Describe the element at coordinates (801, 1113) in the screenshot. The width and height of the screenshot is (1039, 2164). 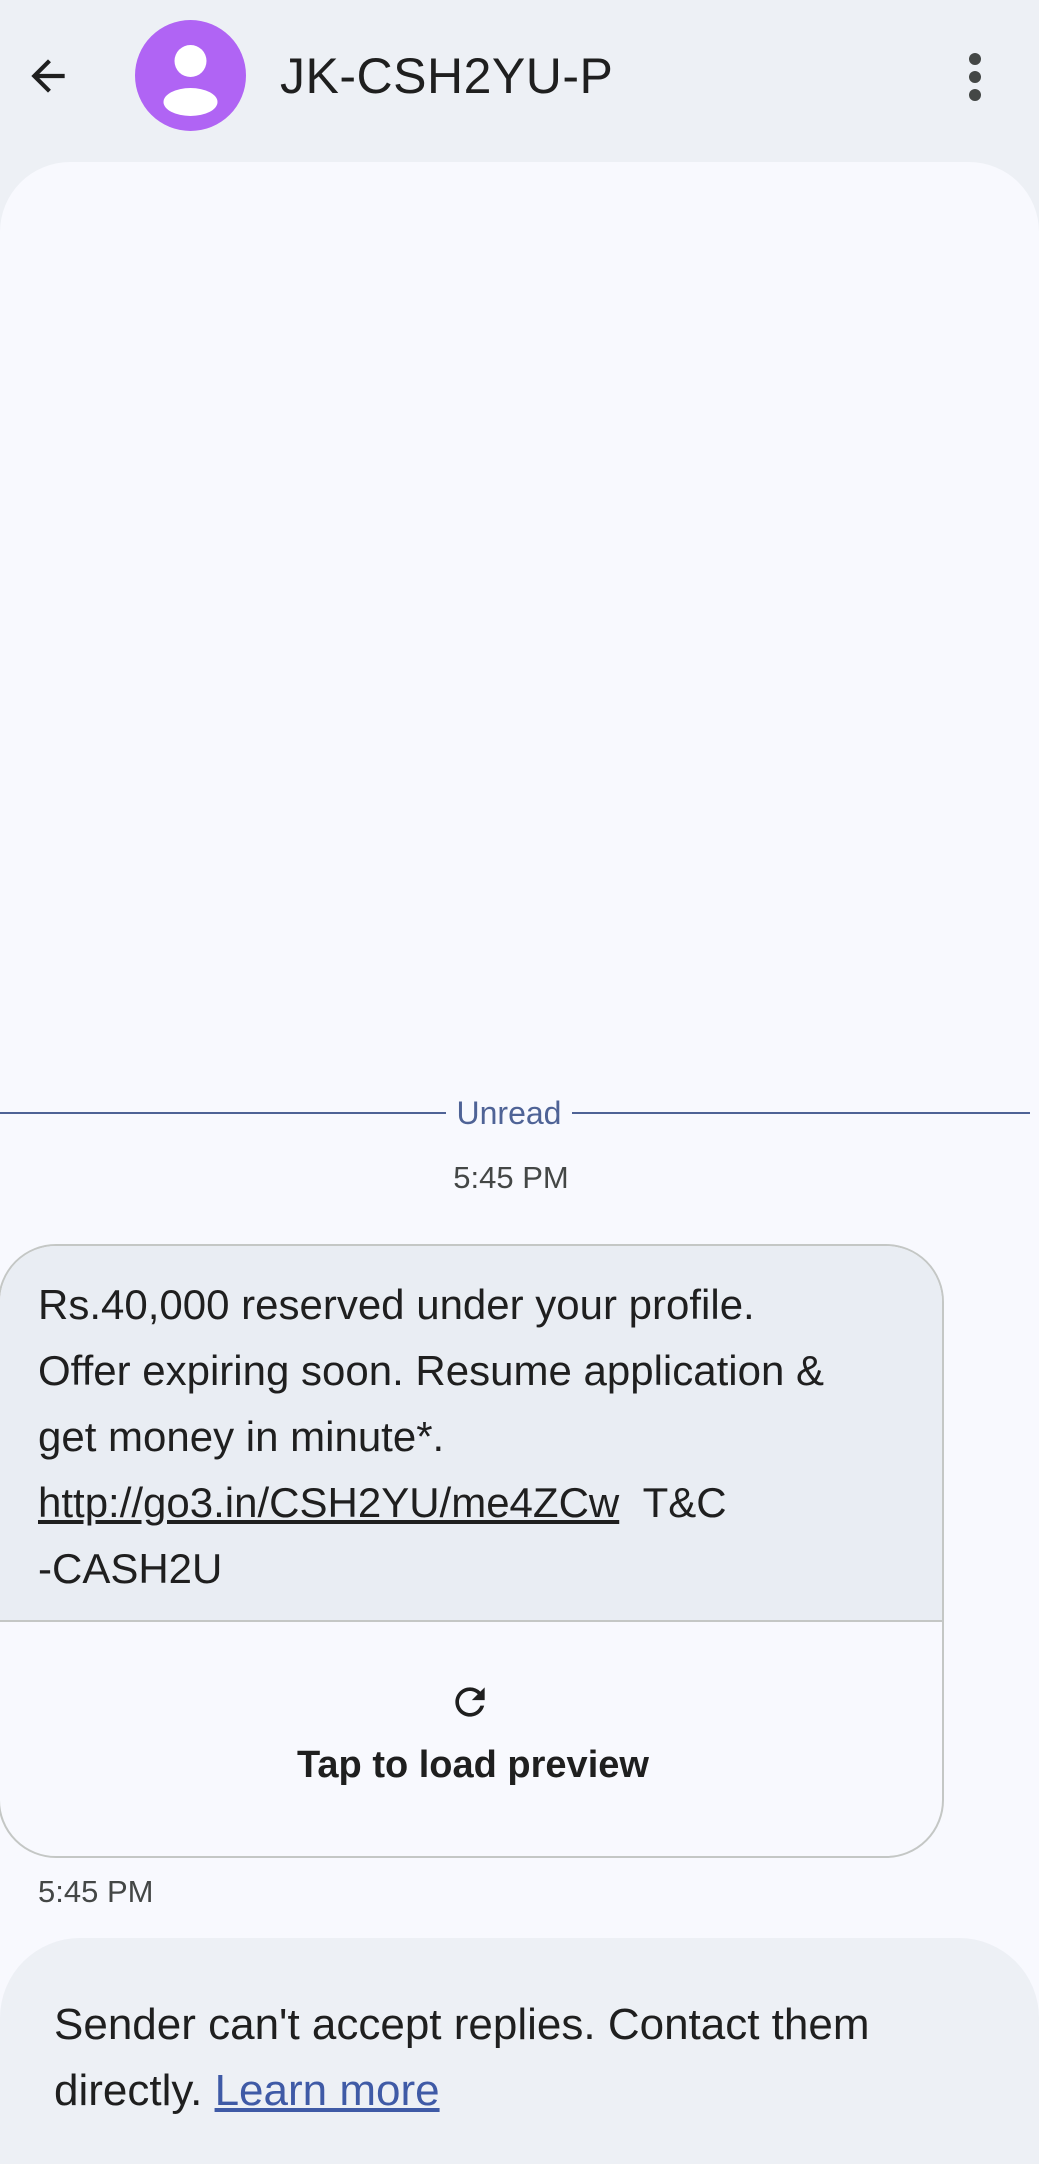
I see `unread-line-right` at that location.